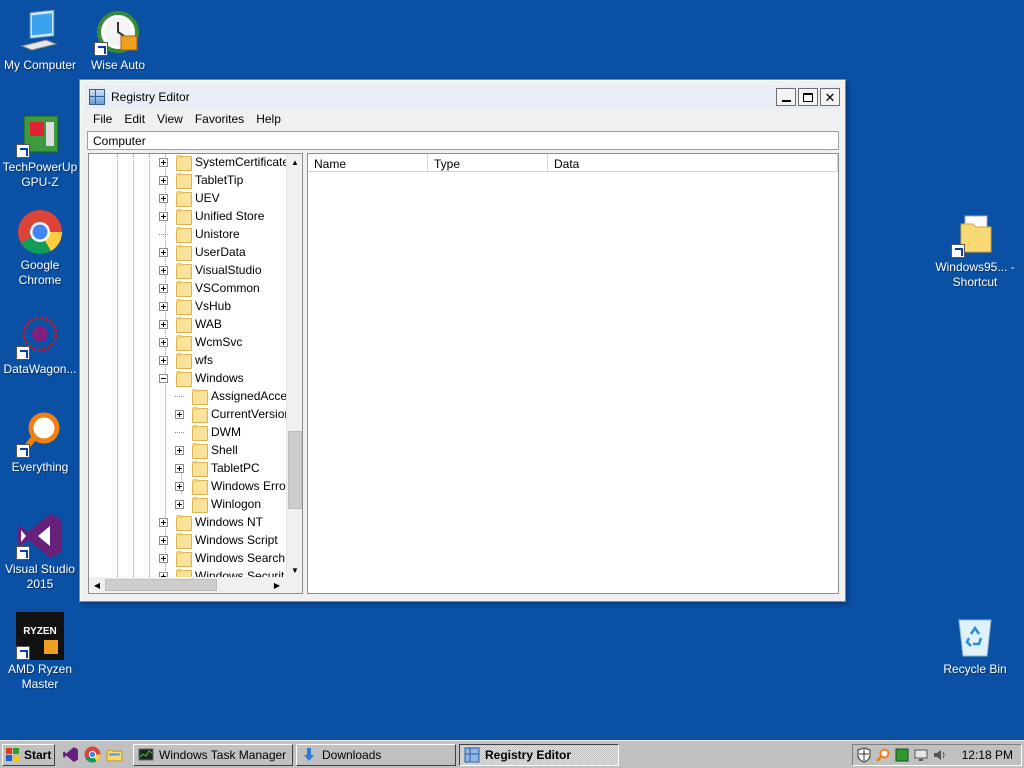  What do you see at coordinates (118, 40) in the screenshot?
I see `desktop-icon-wise-auto-shutdown: Wise Auto Shutdown` at bounding box center [118, 40].